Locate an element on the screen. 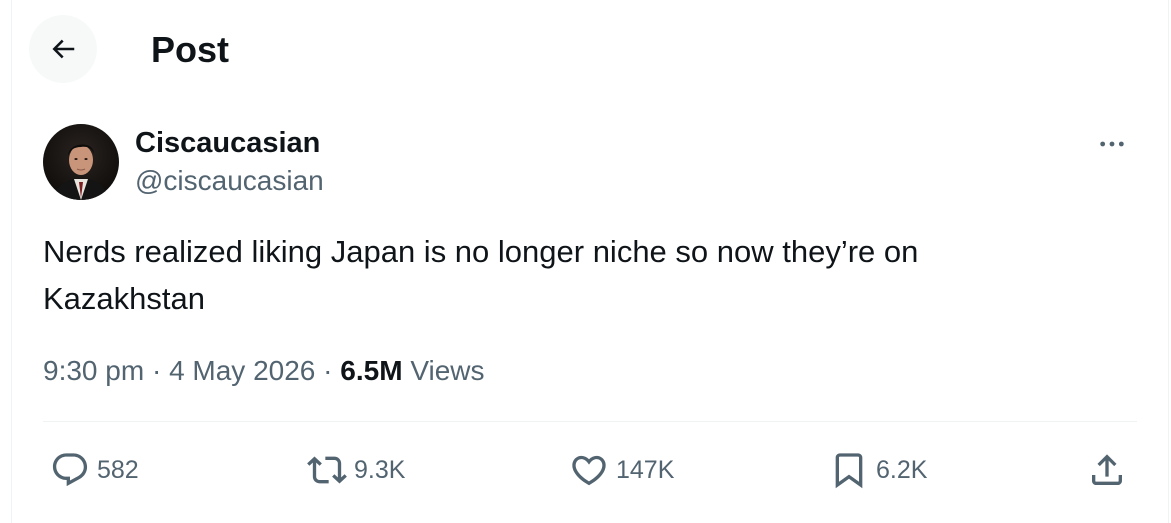 This screenshot has height=523, width=1171. arrow-left-icon is located at coordinates (63, 49).